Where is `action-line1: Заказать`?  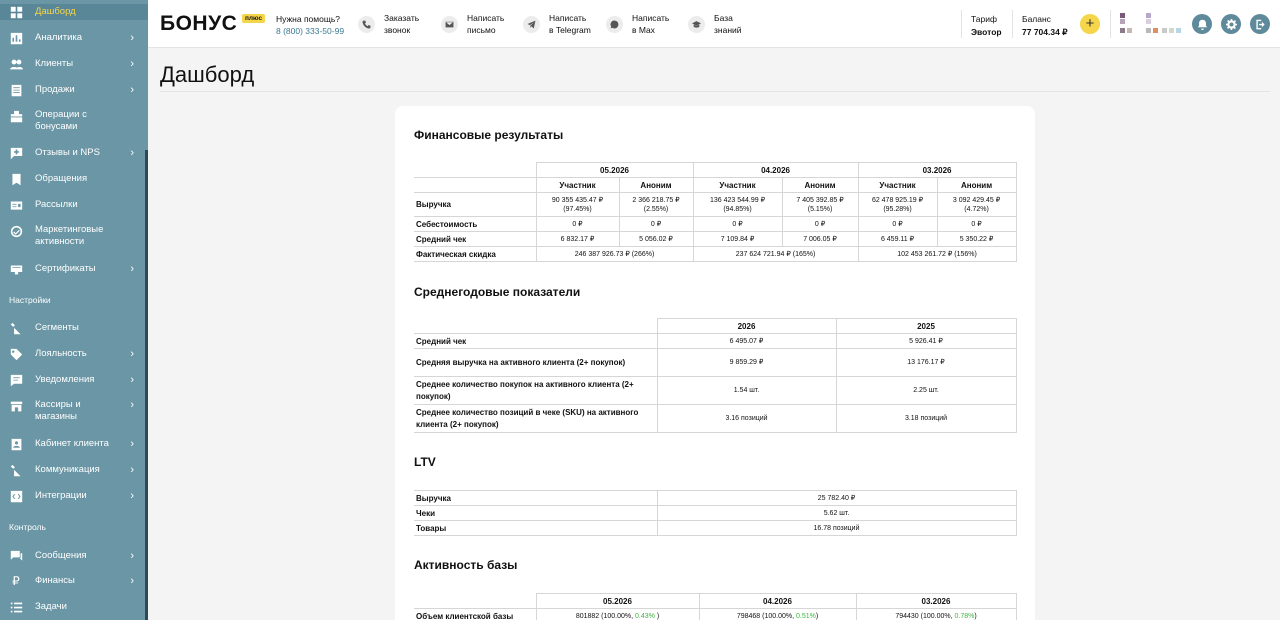 action-line1: Заказать is located at coordinates (402, 18).